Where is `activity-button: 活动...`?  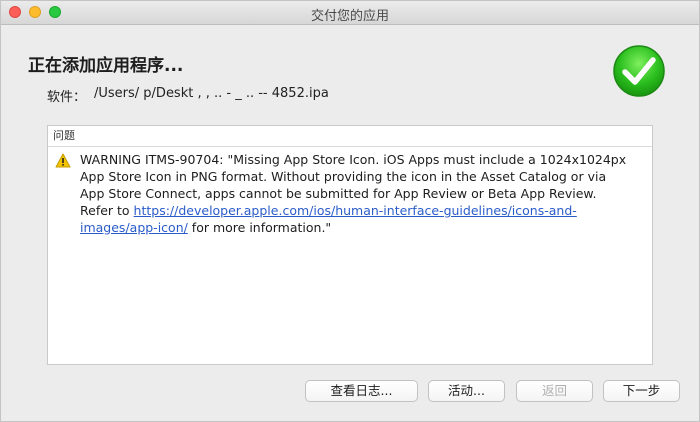
activity-button: 活动... is located at coordinates (466, 391).